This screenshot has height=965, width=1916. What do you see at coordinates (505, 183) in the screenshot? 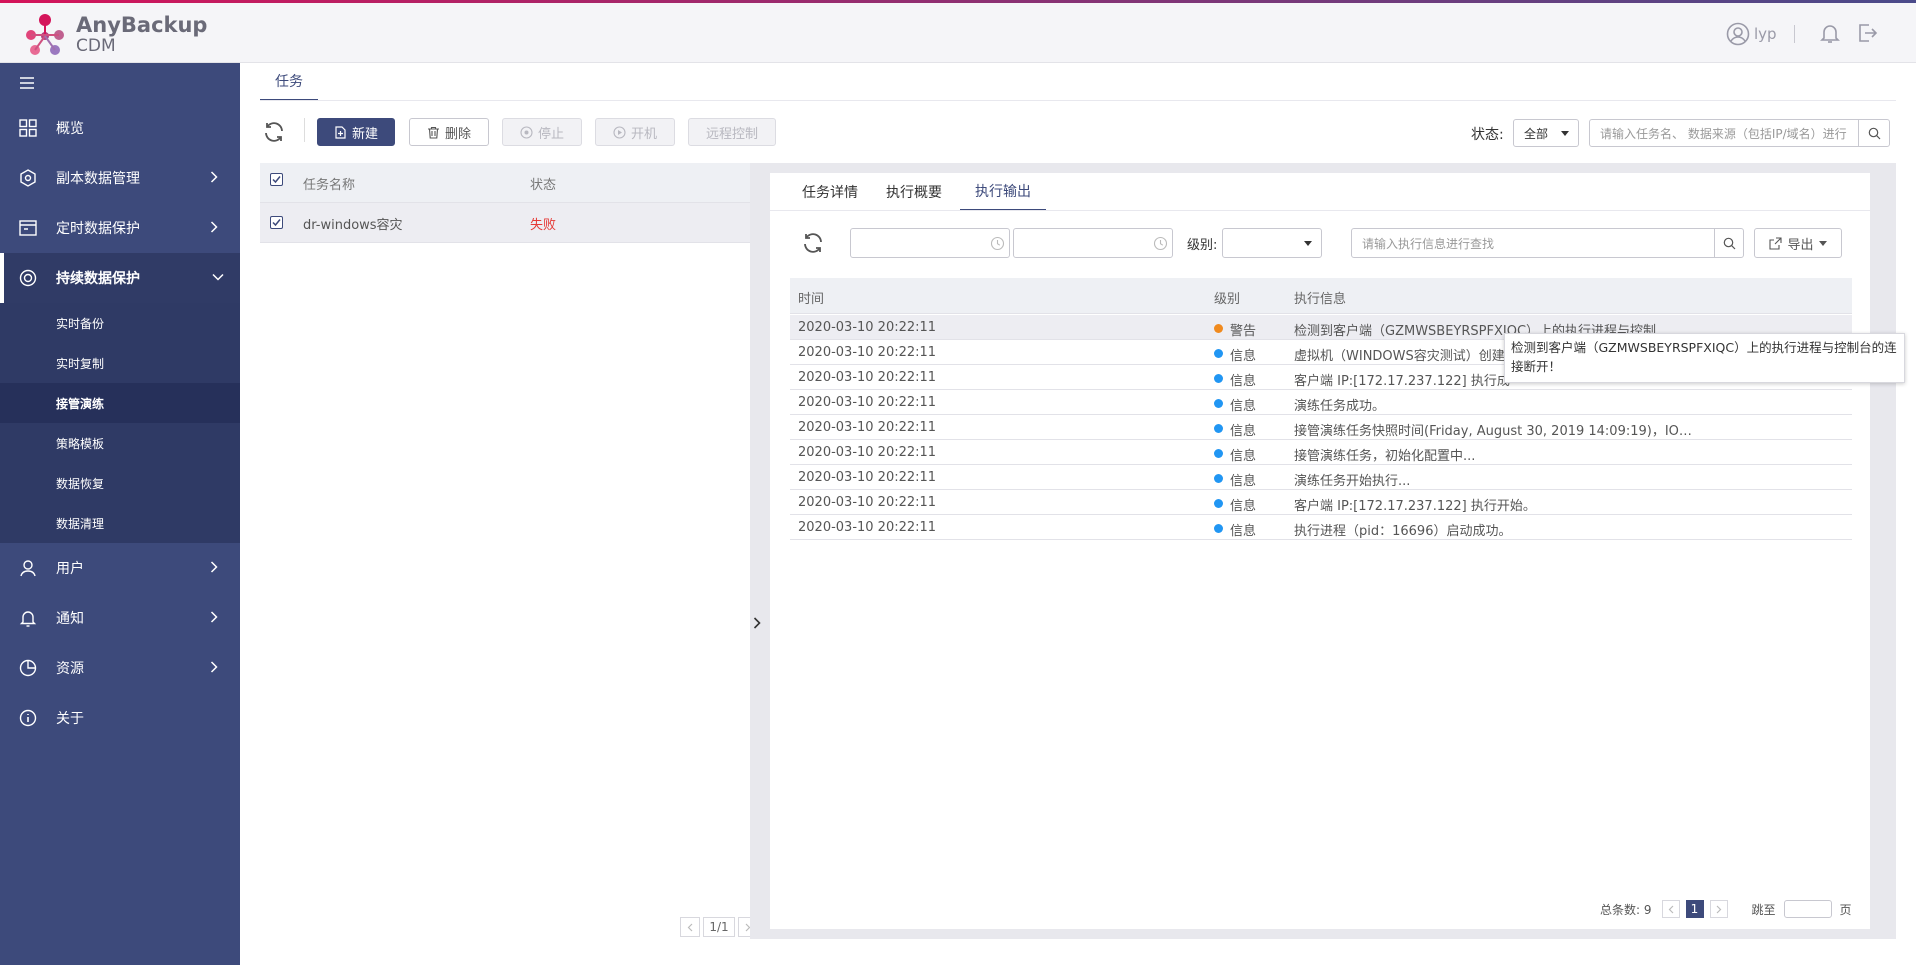
I see `task-list-header: 任务名称 状态` at bounding box center [505, 183].